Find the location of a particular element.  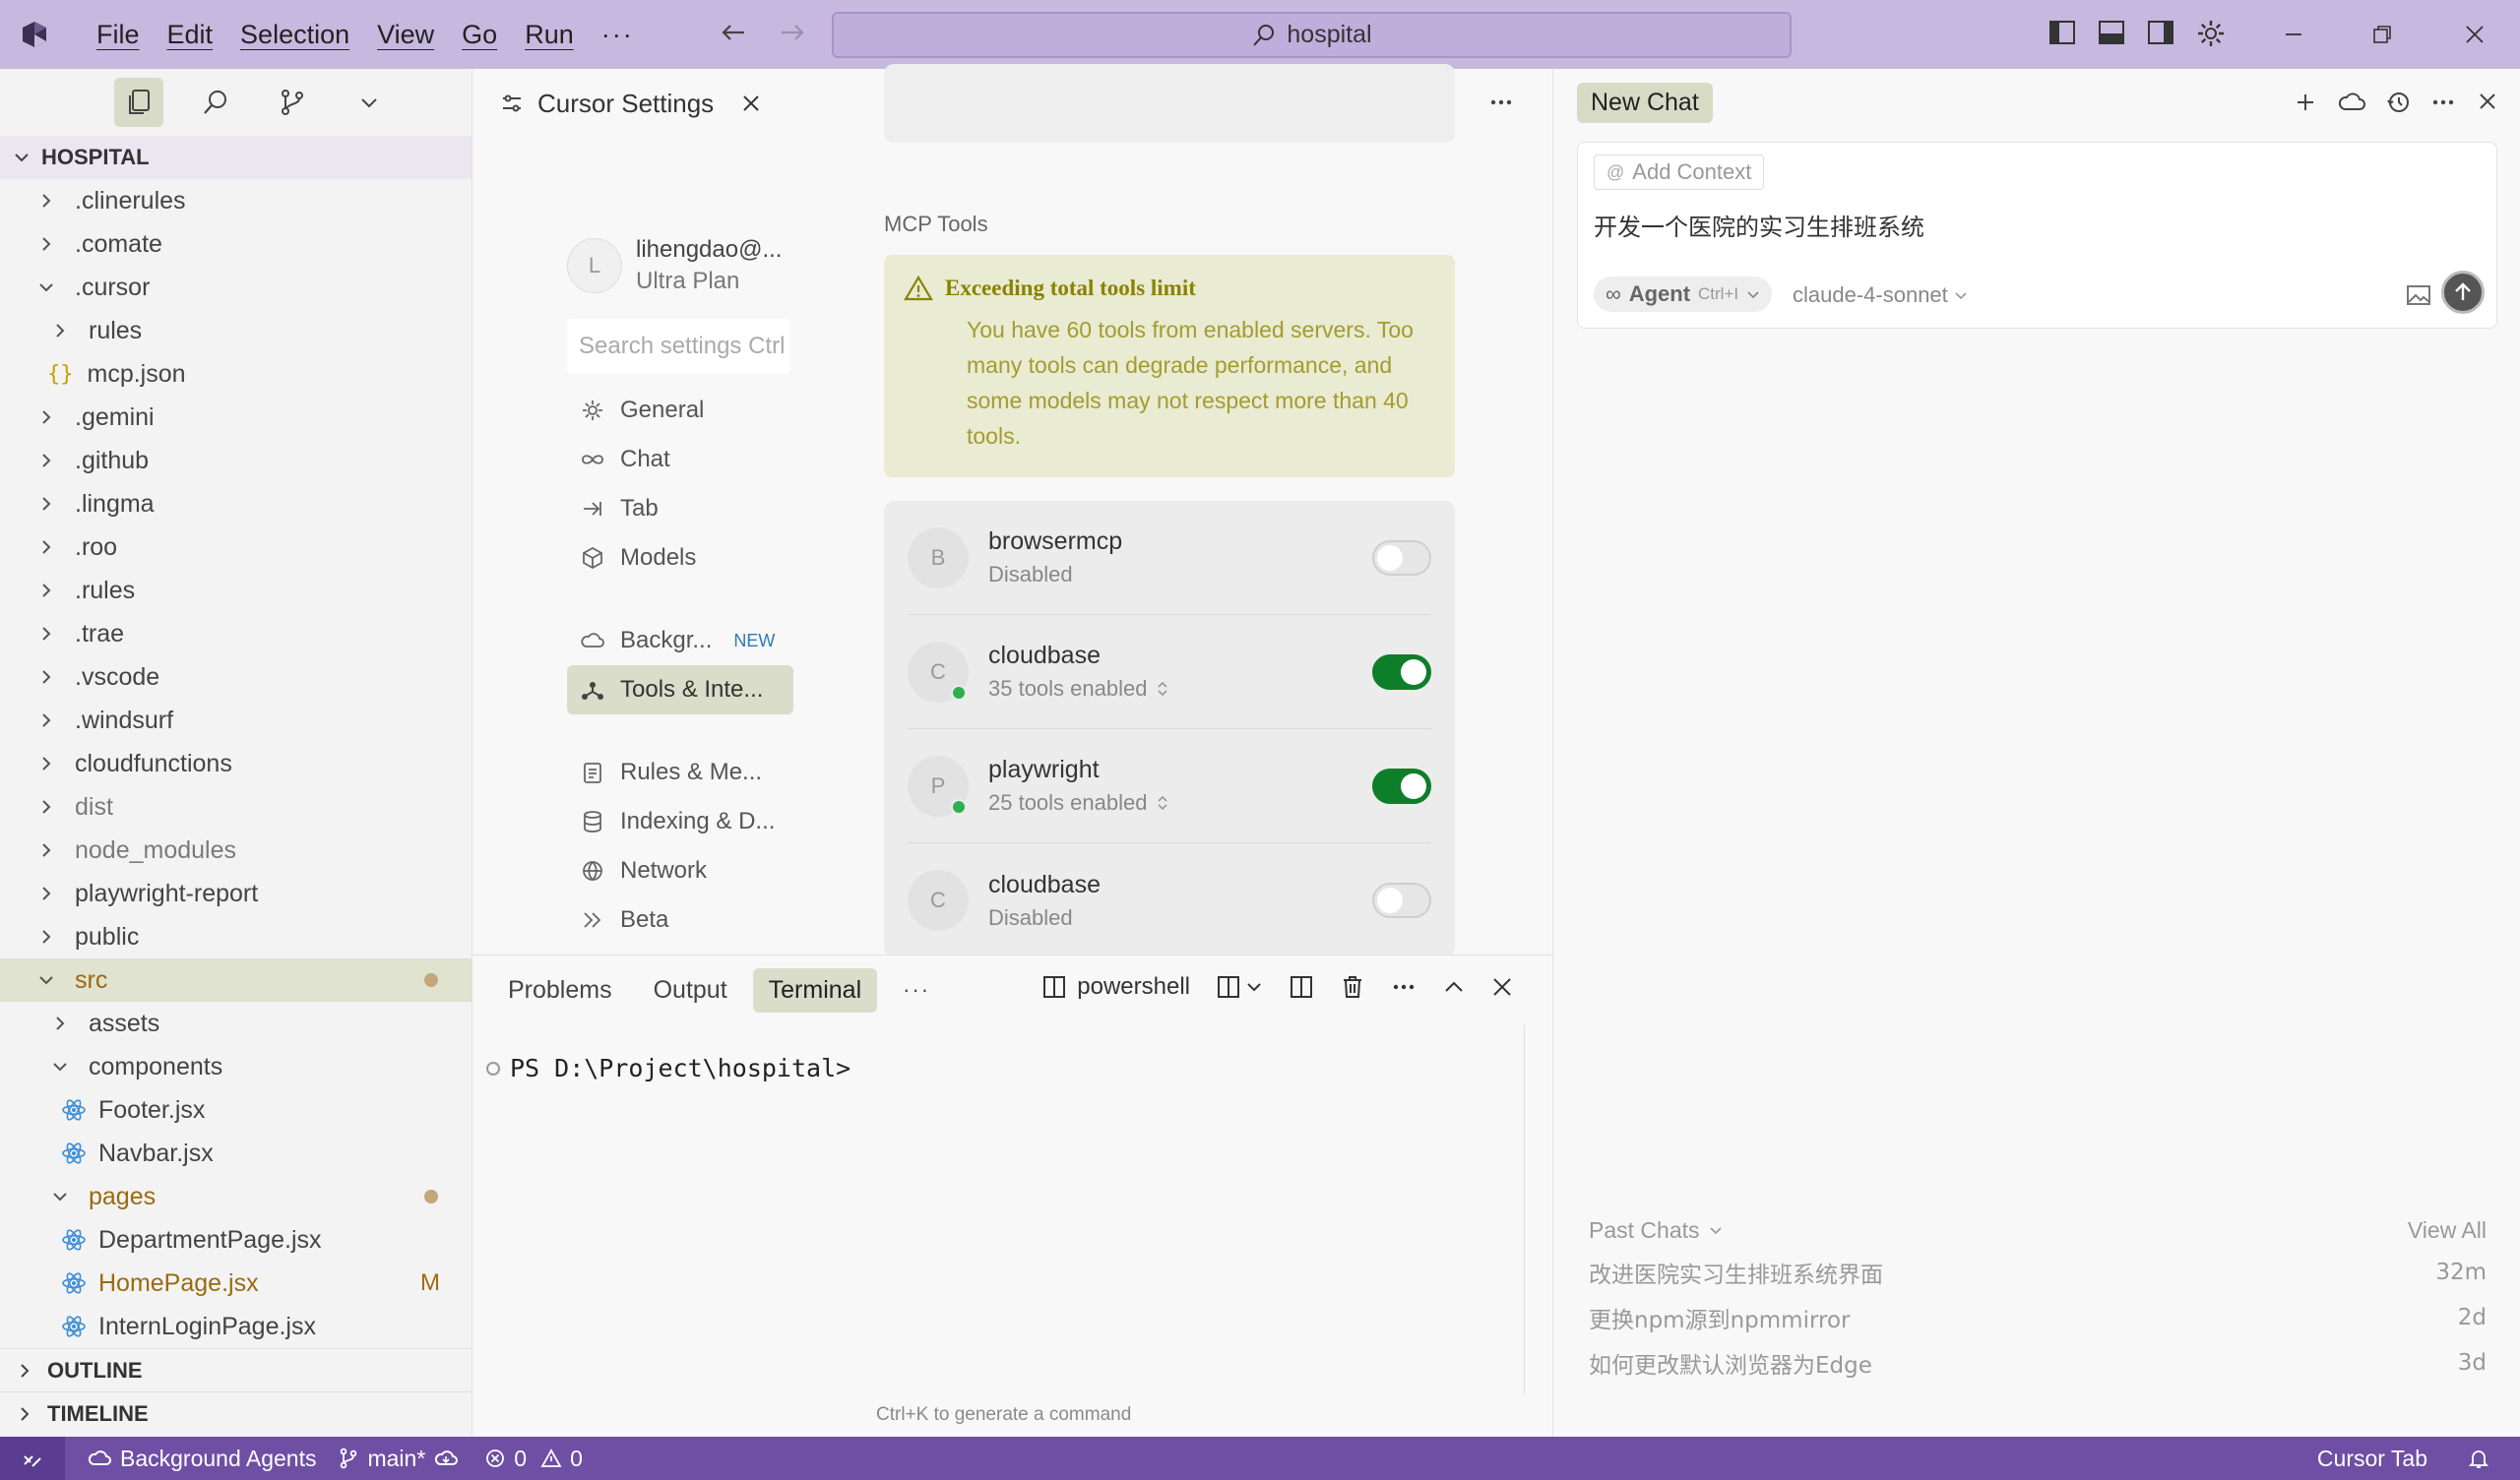

past-chat-item: 更换npm源到npmmirror 2d is located at coordinates (2038, 1318).